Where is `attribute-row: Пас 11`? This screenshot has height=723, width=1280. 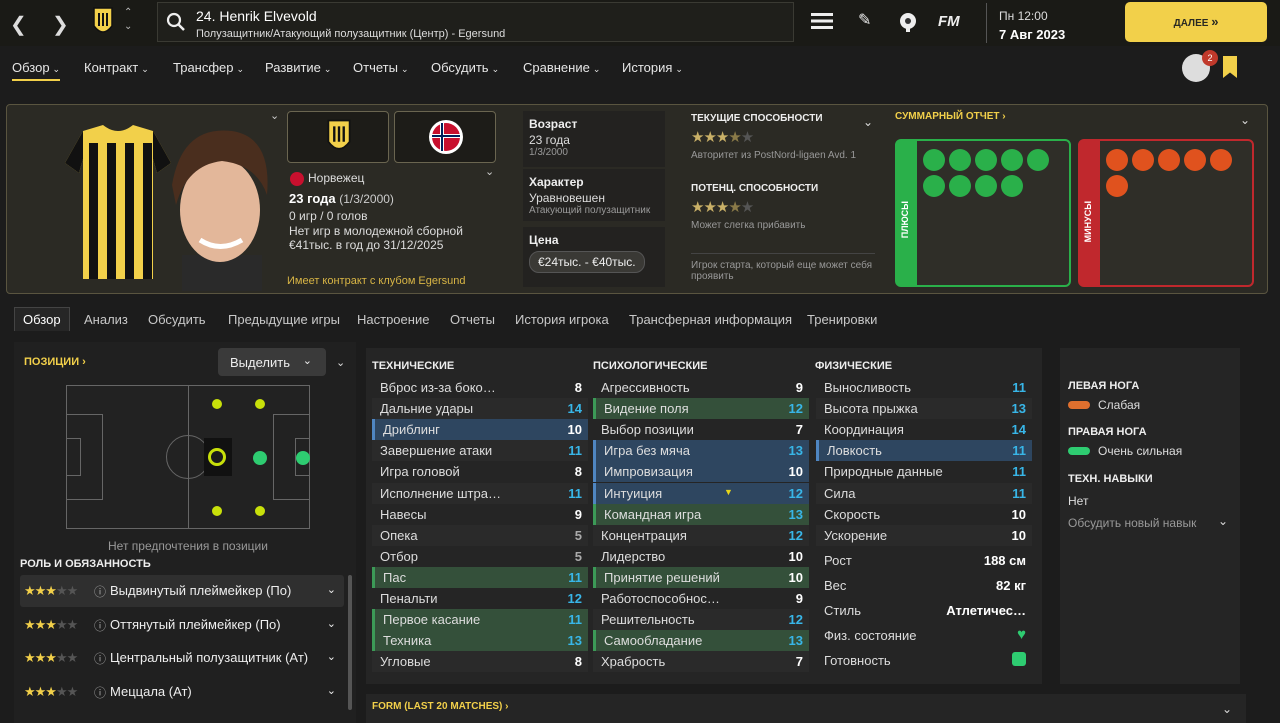
attribute-row: Пас 11 is located at coordinates (480, 577).